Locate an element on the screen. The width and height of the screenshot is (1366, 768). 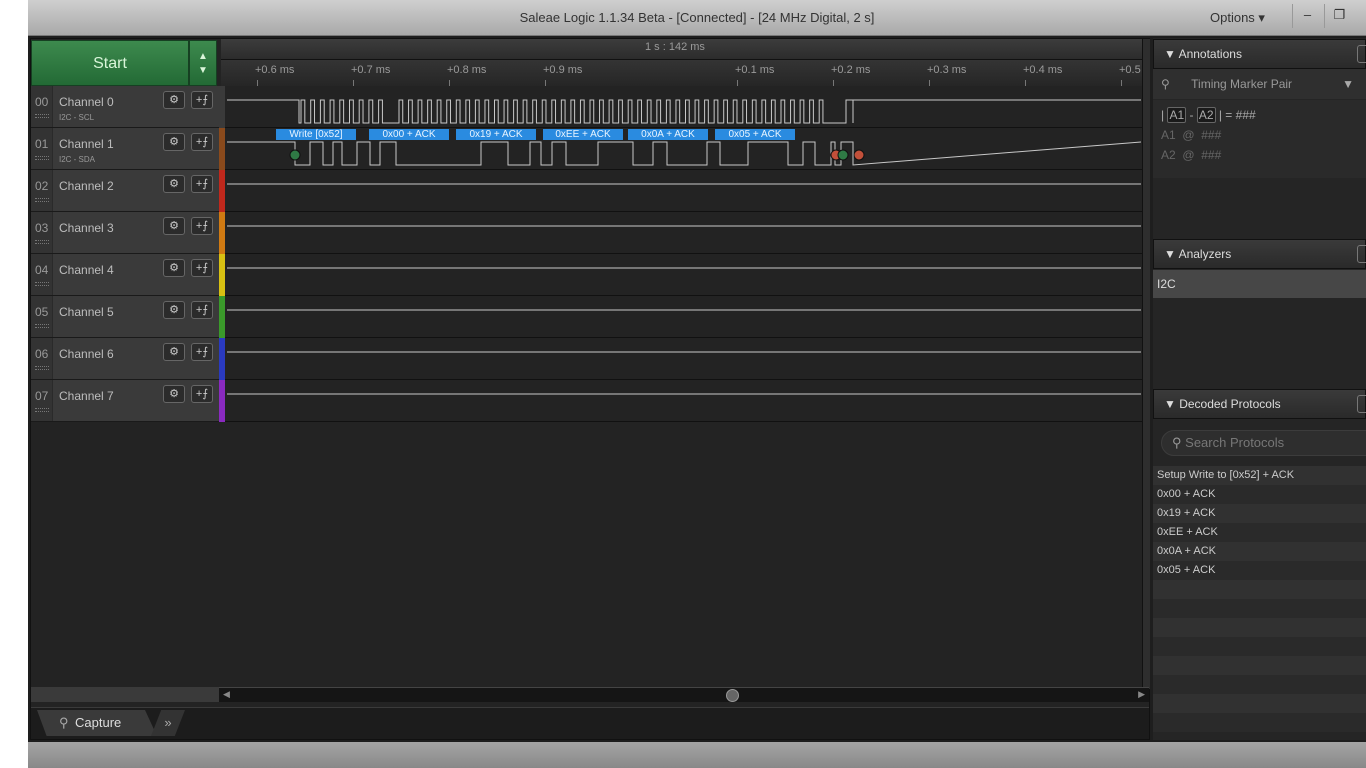
search-protocols-input: ⚲ Search Protocols is located at coordinates (1263, 443).